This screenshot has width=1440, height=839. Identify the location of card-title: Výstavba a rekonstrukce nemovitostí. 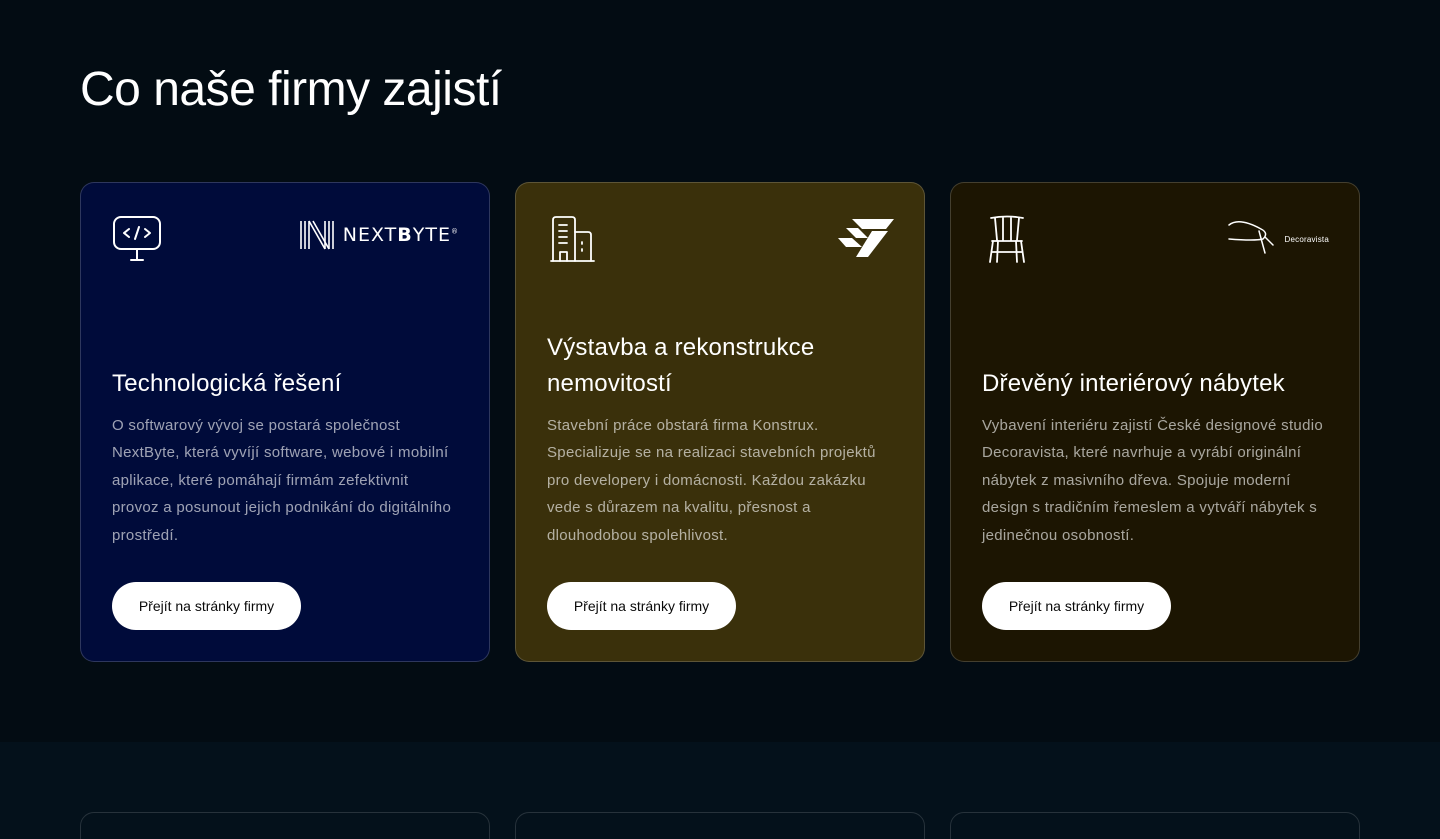
(681, 365).